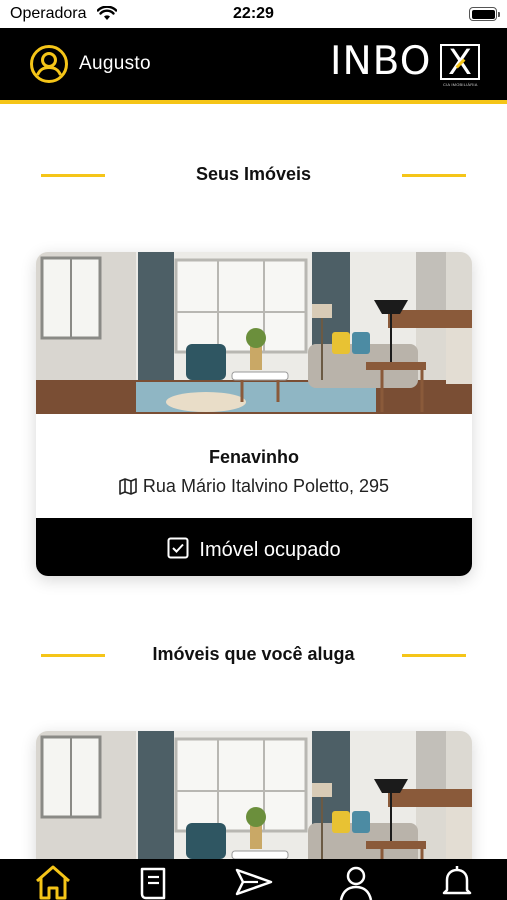 This screenshot has height=900, width=507. I want to click on receipt-icon, so click(153, 883).